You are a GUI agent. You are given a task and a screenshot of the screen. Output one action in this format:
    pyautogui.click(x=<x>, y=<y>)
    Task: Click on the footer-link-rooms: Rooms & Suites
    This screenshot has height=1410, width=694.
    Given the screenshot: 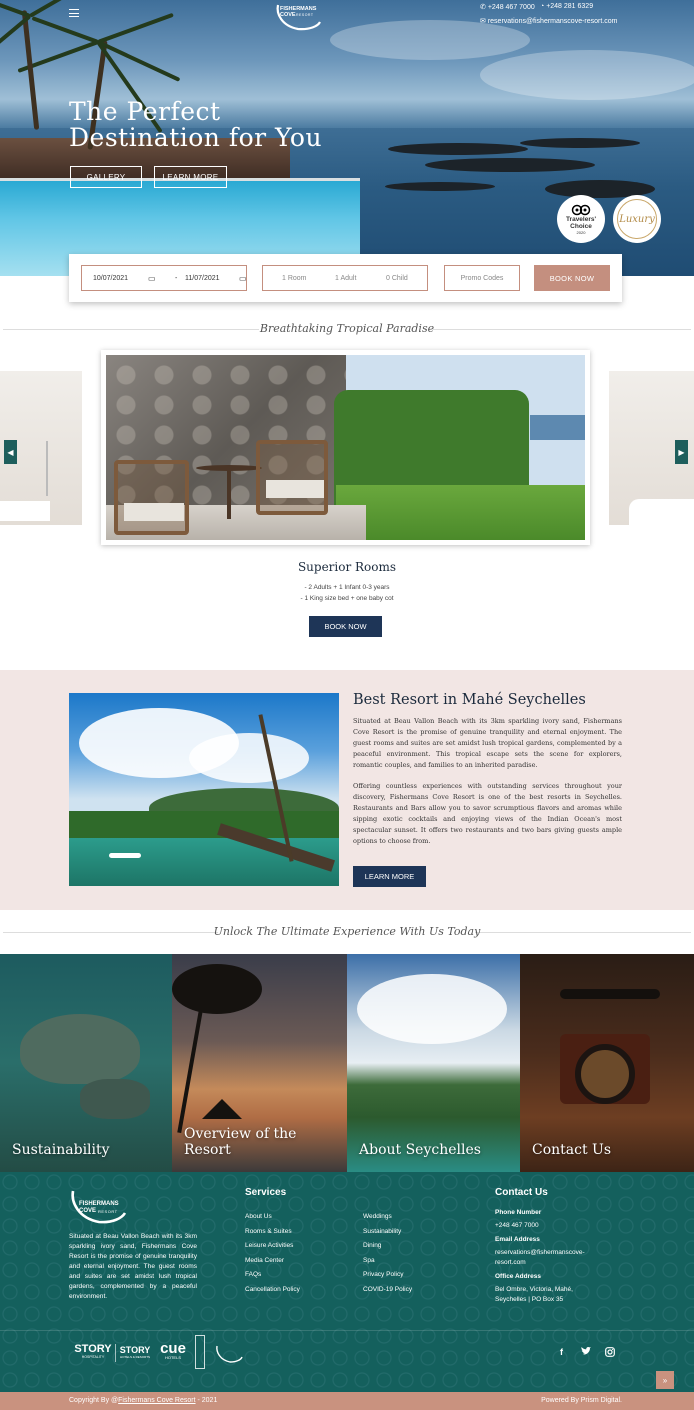 What is the action you would take?
    pyautogui.click(x=268, y=1231)
    